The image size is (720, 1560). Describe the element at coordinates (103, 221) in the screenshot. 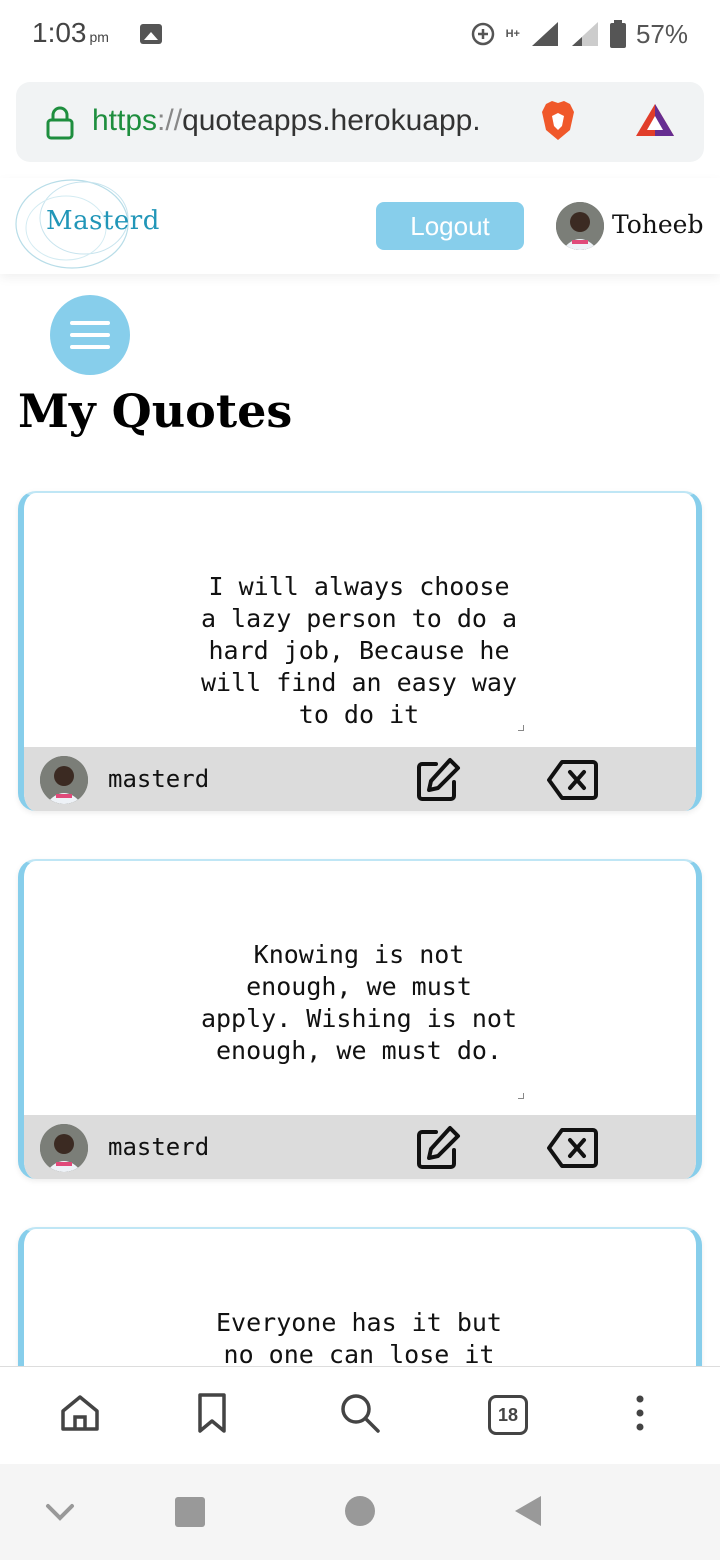

I see `logo: Masterd` at that location.